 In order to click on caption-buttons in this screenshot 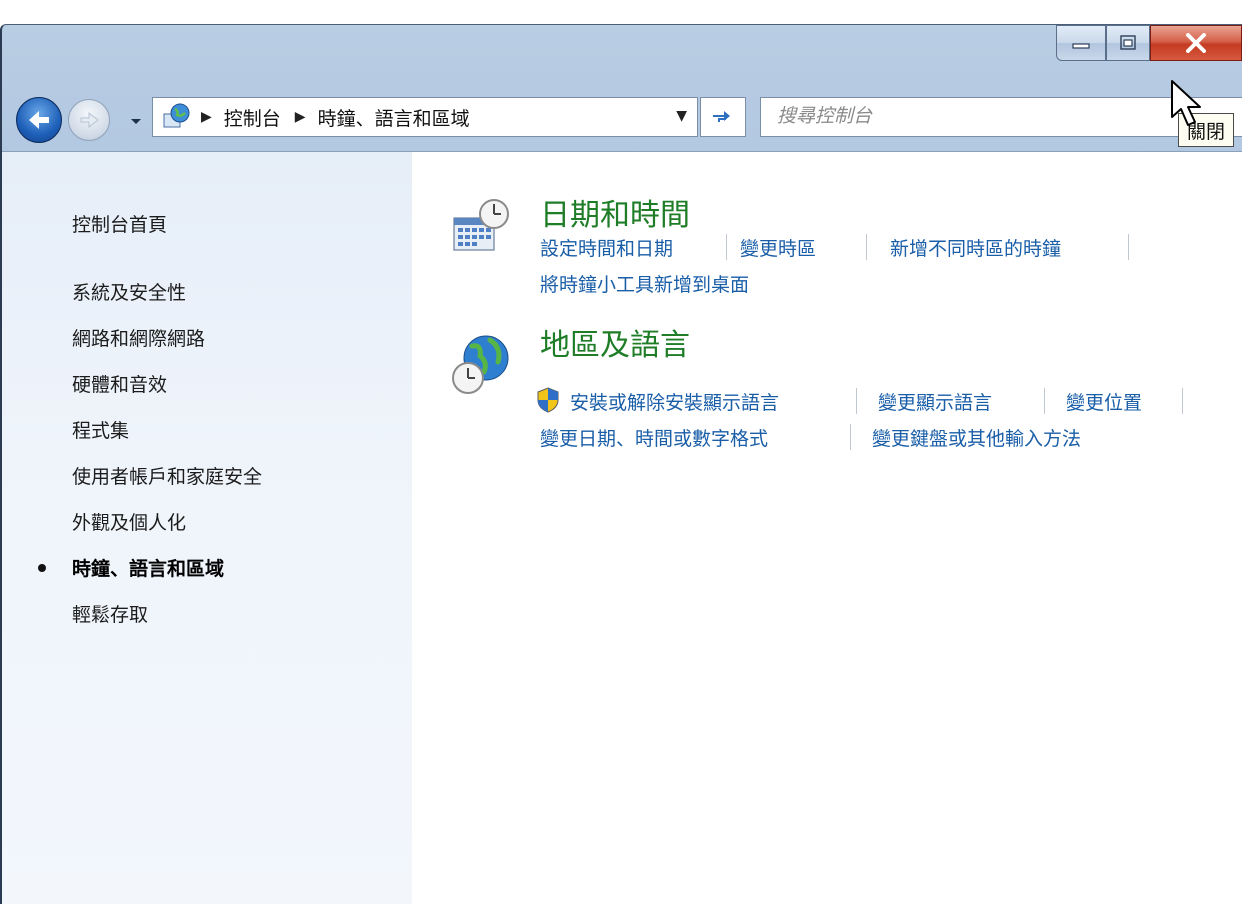, I will do `click(1149, 44)`.